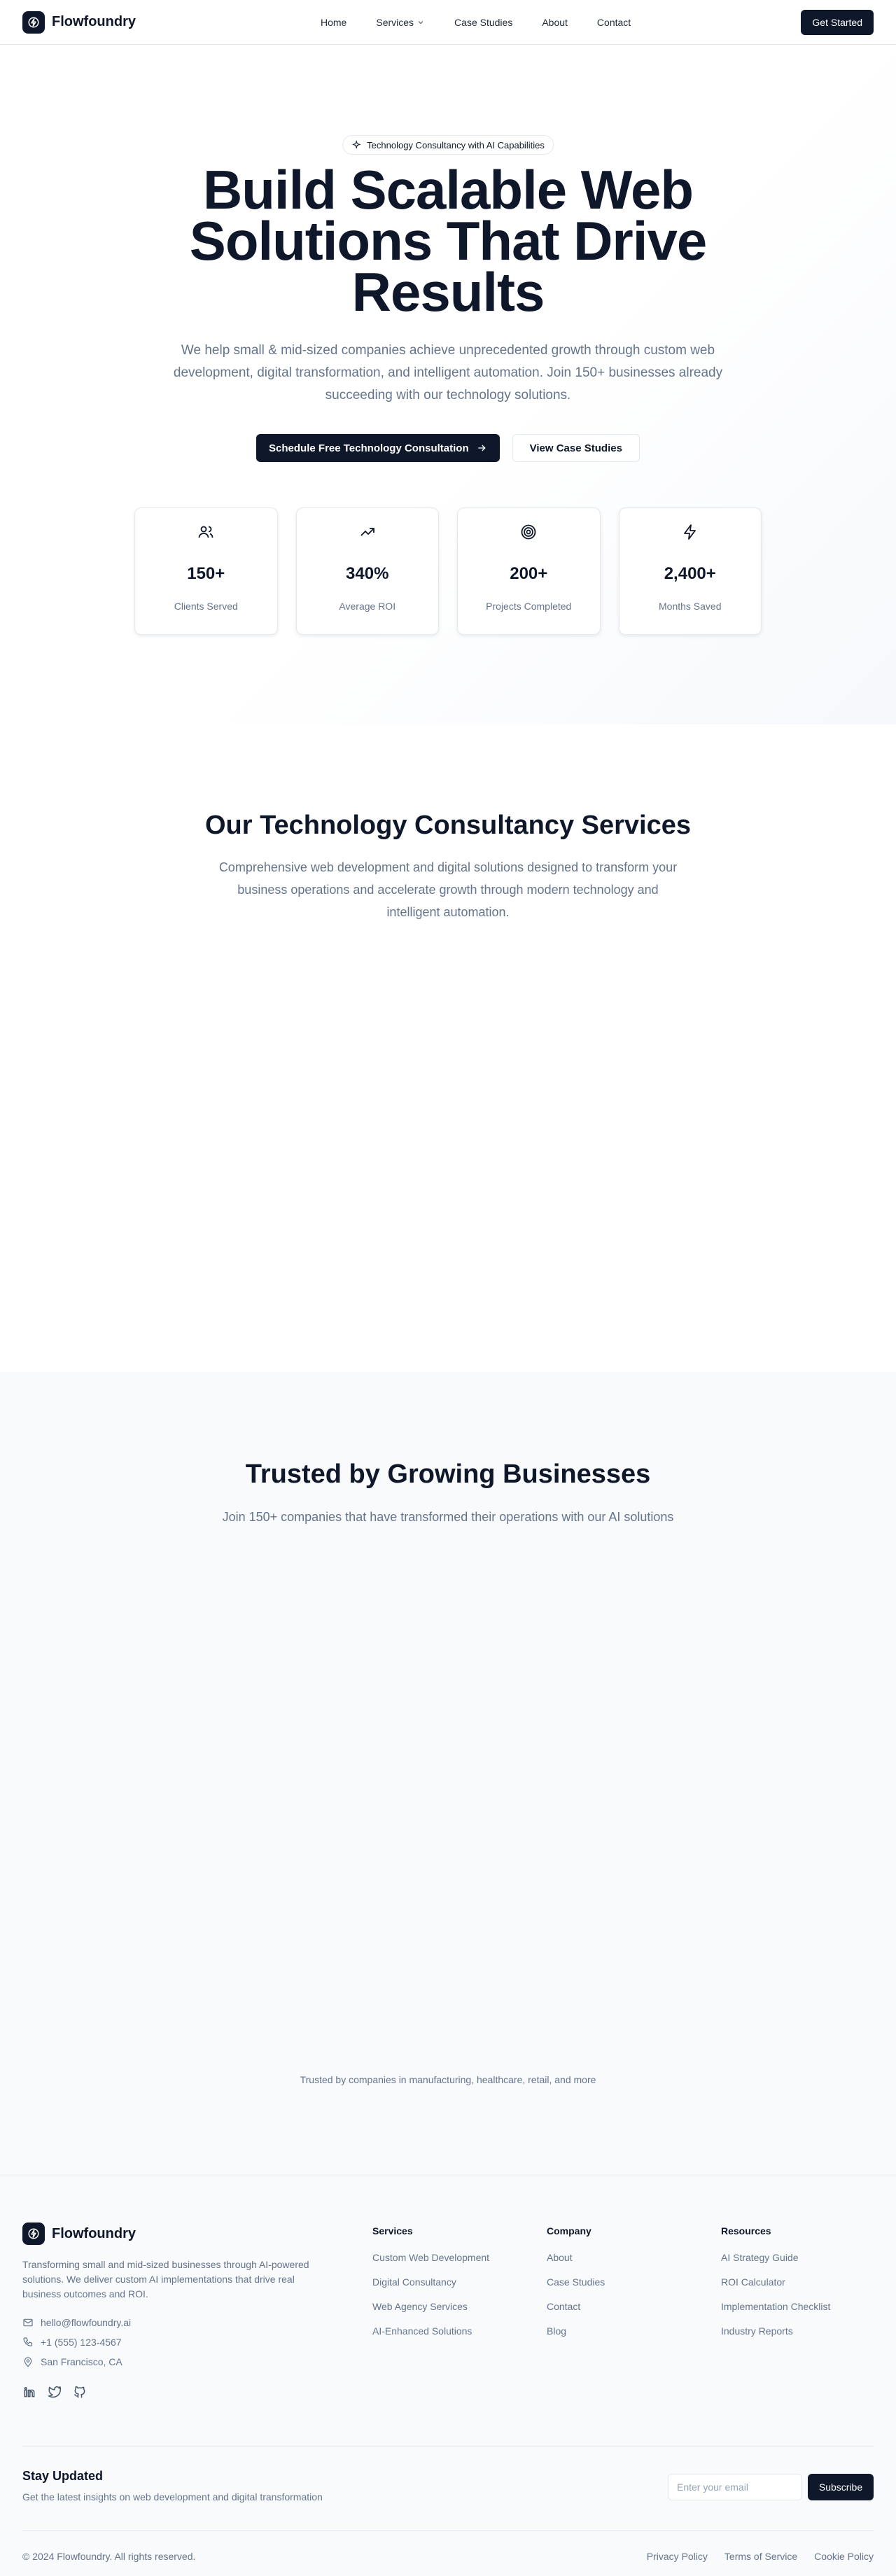  What do you see at coordinates (367, 606) in the screenshot?
I see `stat-label: Average ROI` at bounding box center [367, 606].